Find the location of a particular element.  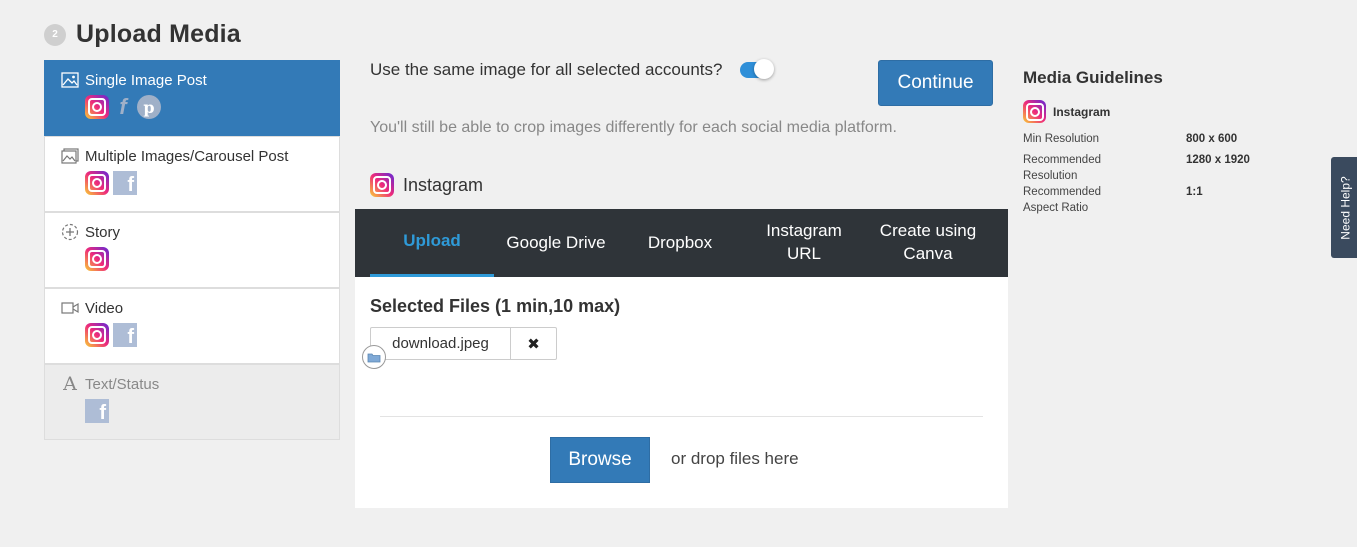

folder-icon is located at coordinates (374, 357).